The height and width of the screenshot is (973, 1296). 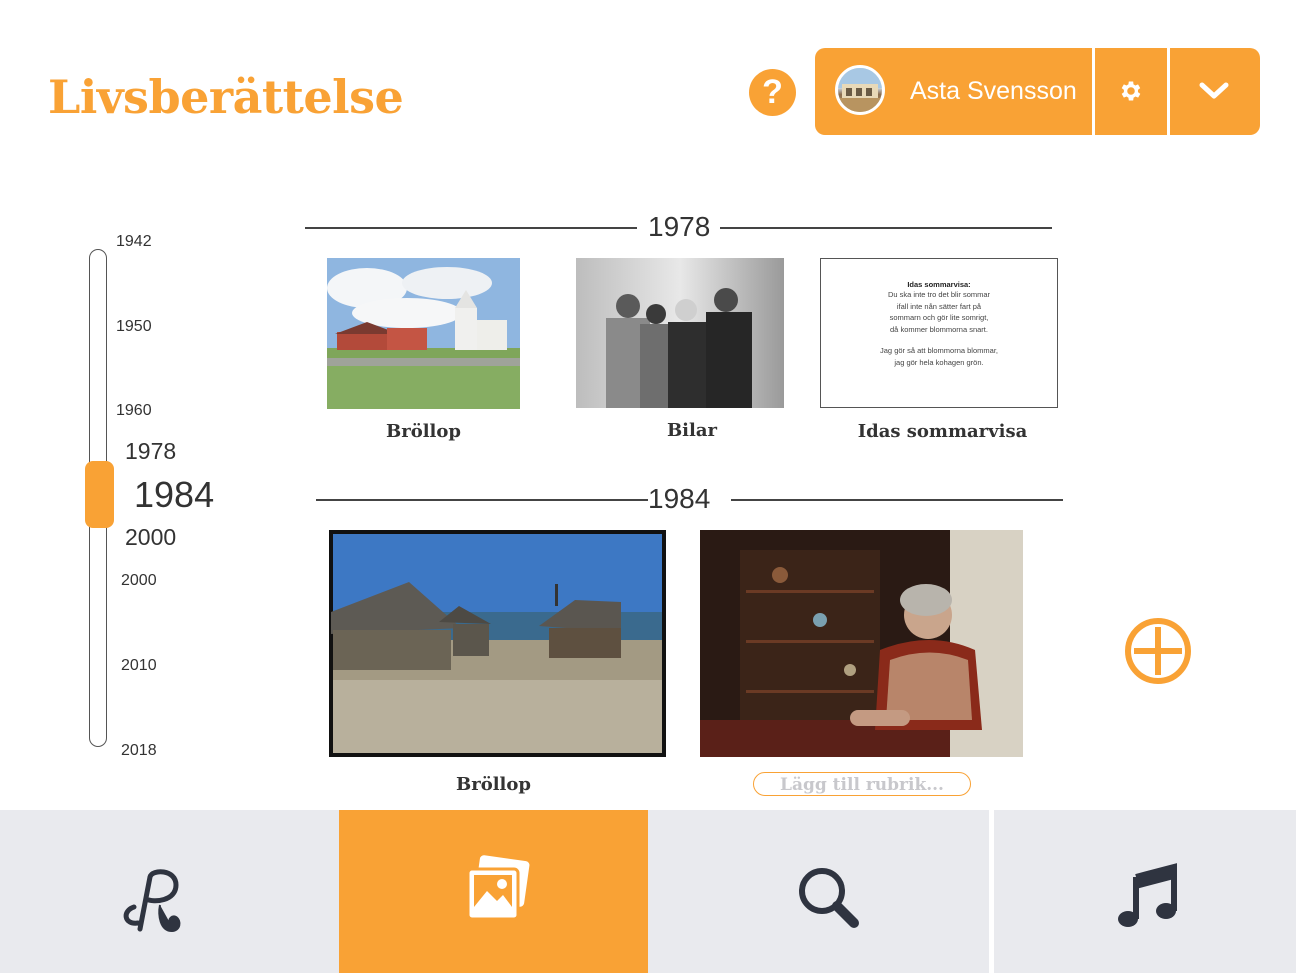 I want to click on music-icon, so click(x=1147, y=895).